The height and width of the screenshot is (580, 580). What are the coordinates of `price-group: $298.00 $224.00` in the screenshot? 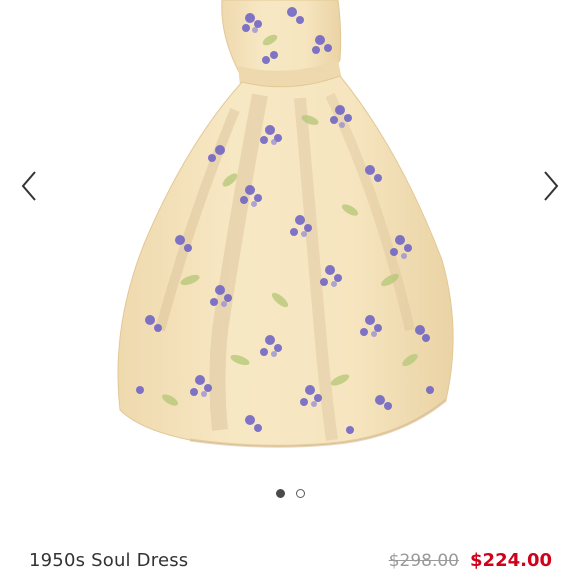 It's located at (470, 560).